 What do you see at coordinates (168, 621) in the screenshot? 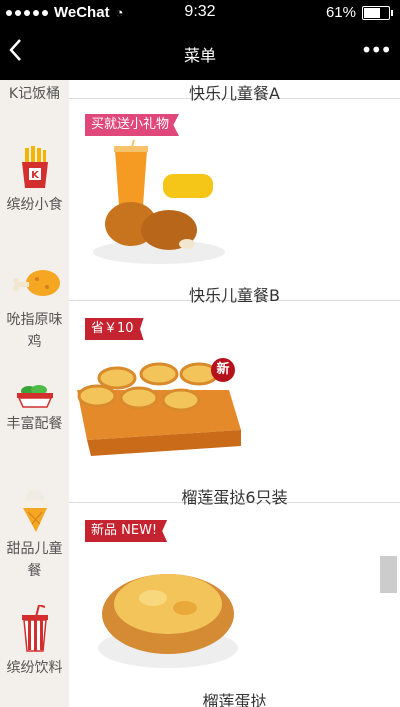
I see `durian-tart-image` at bounding box center [168, 621].